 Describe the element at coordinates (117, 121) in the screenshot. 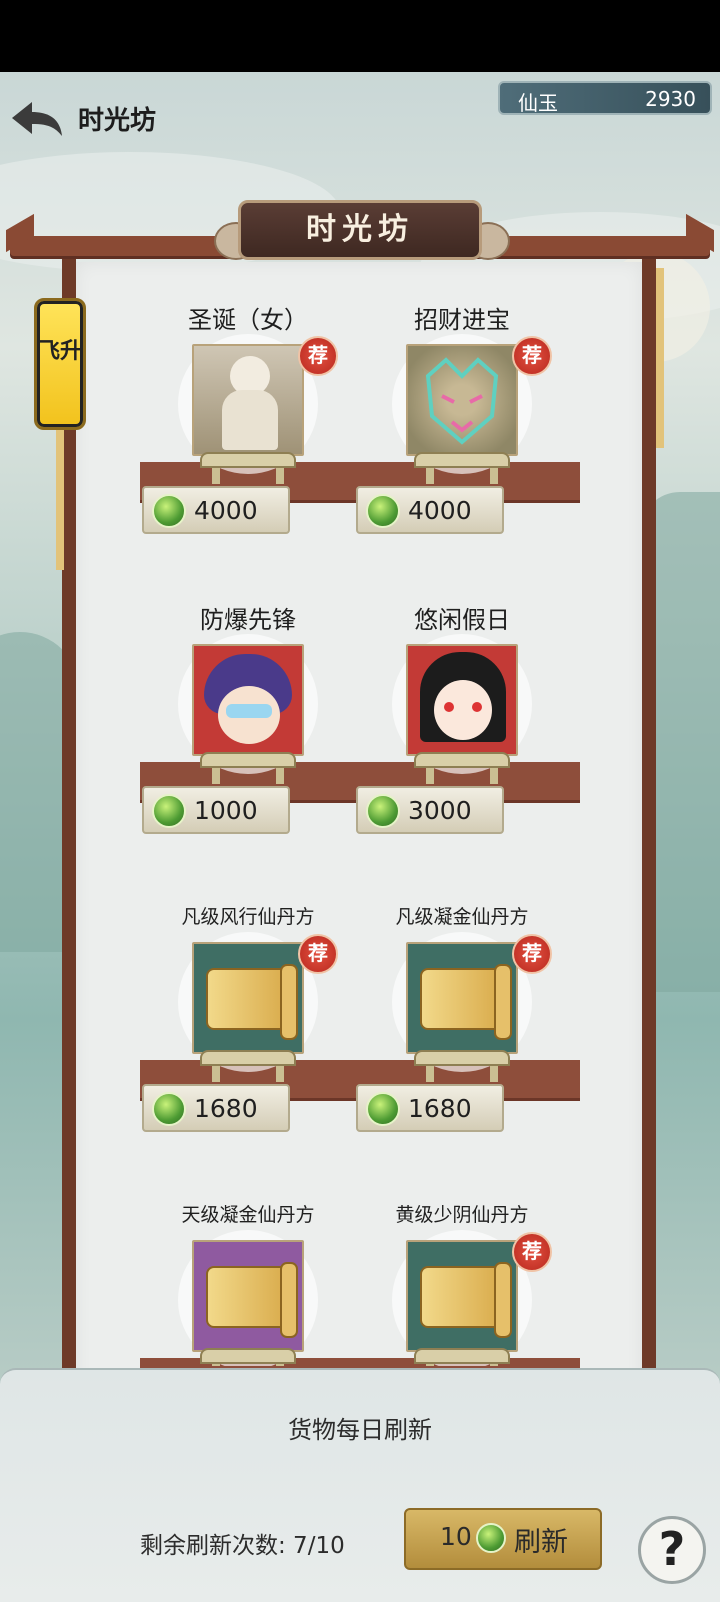

I see `page-title: 时光坊` at that location.